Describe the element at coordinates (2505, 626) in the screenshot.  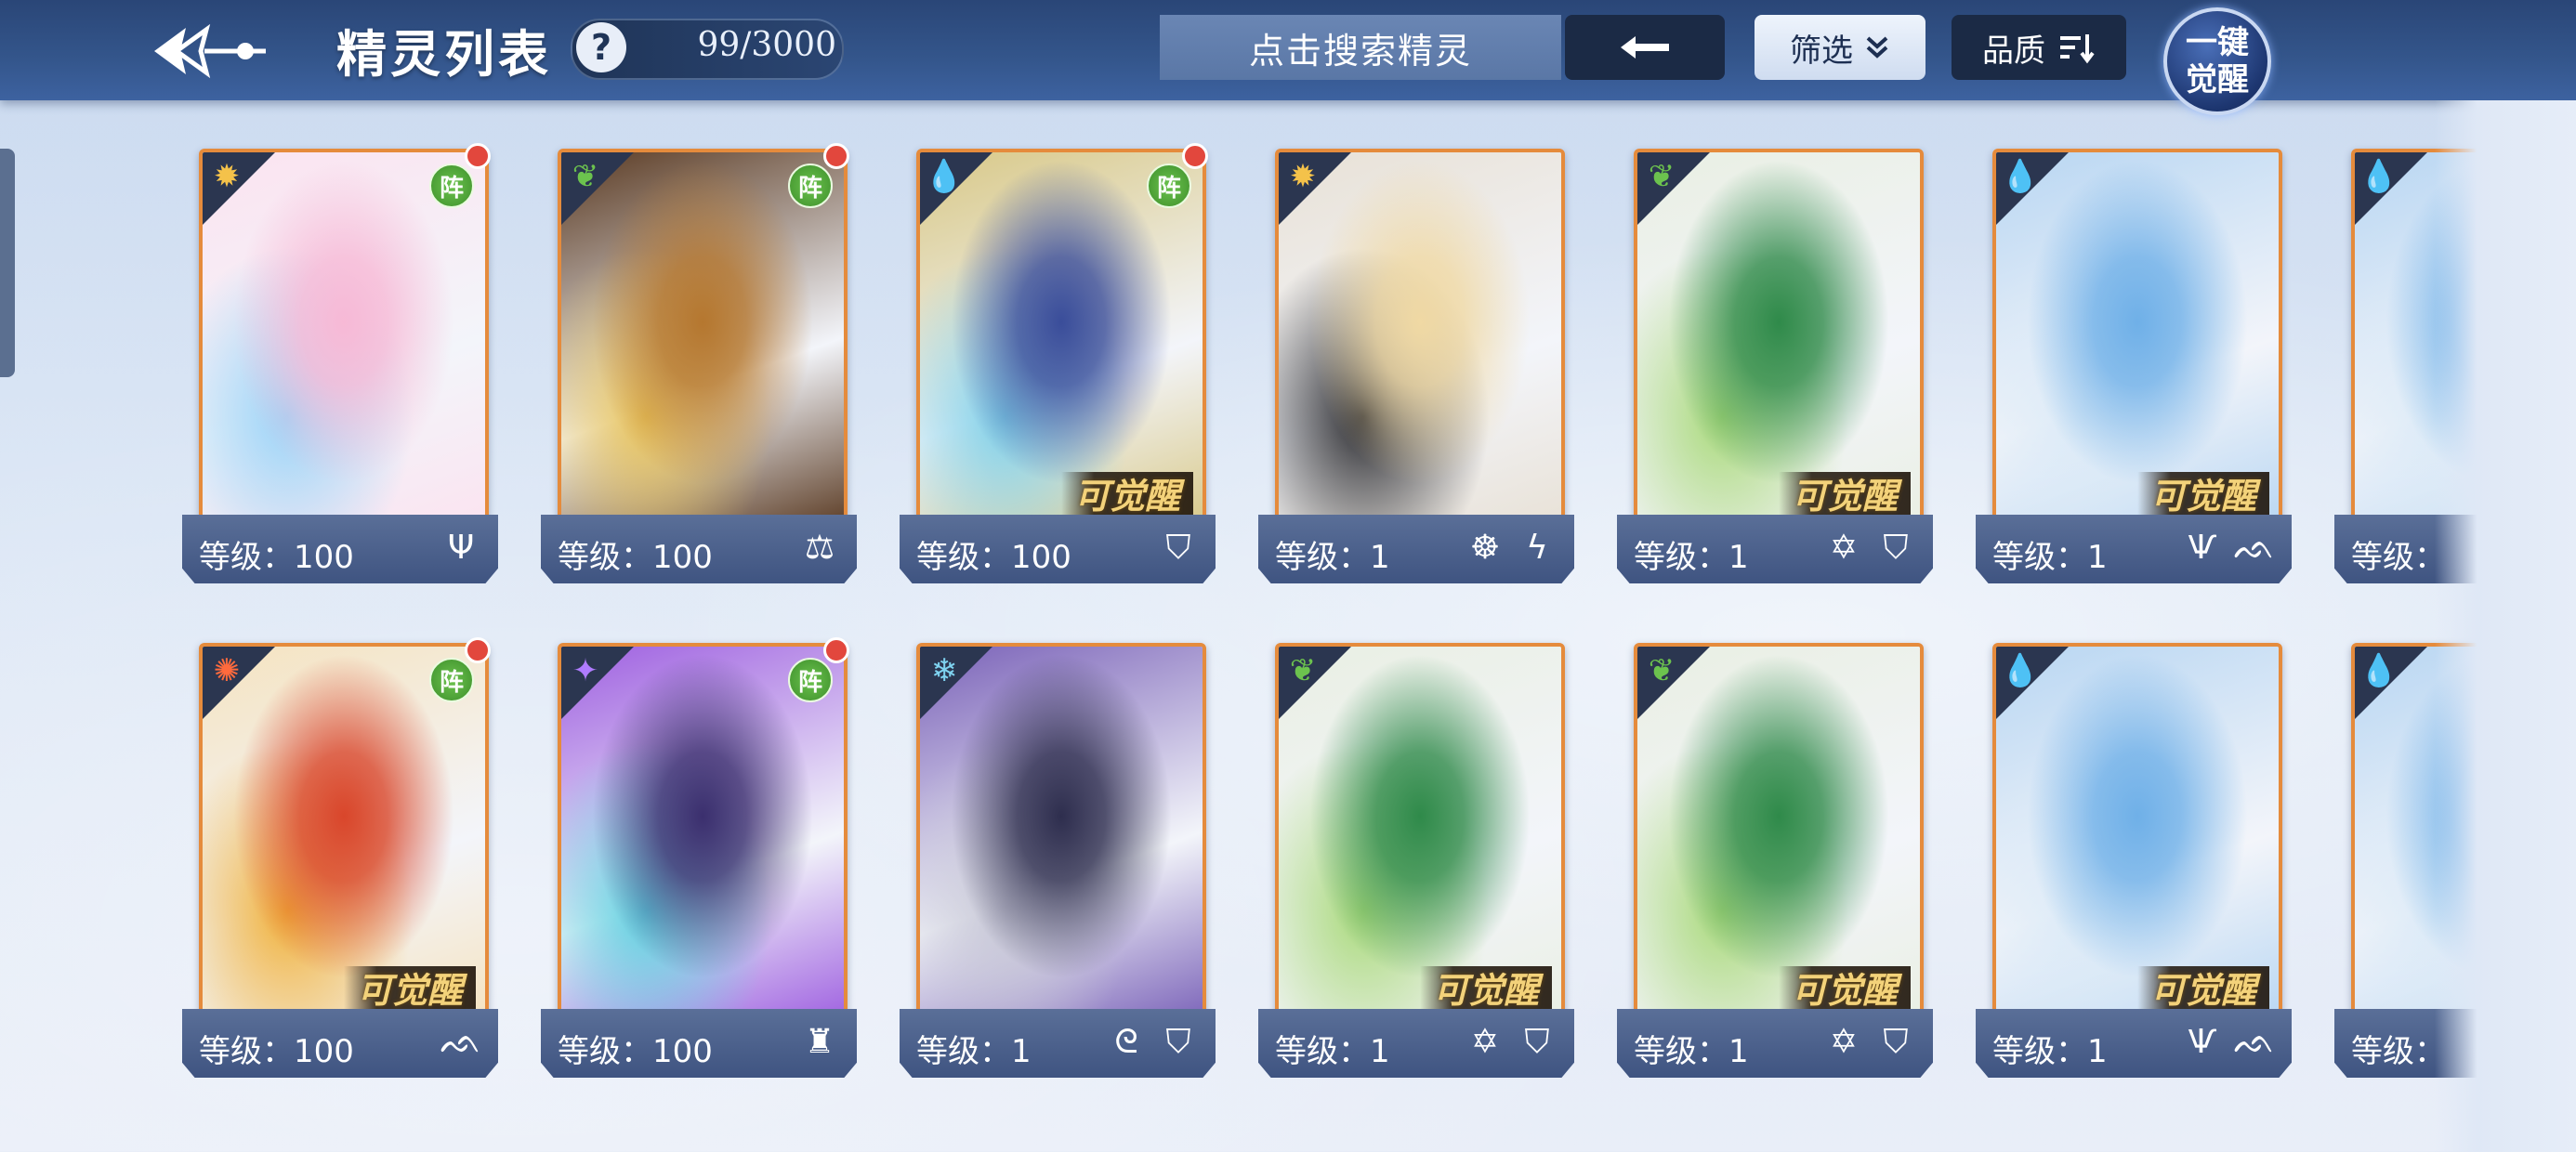
I see `grid-fade-edge` at that location.